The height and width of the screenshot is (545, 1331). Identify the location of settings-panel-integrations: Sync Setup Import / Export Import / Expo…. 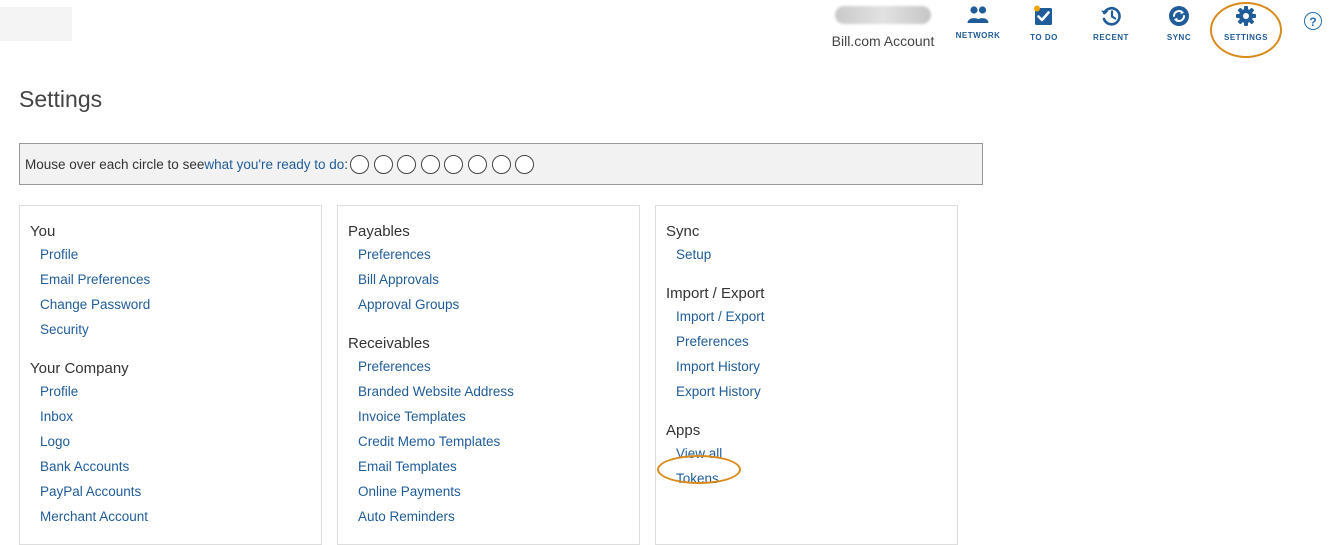
(806, 375).